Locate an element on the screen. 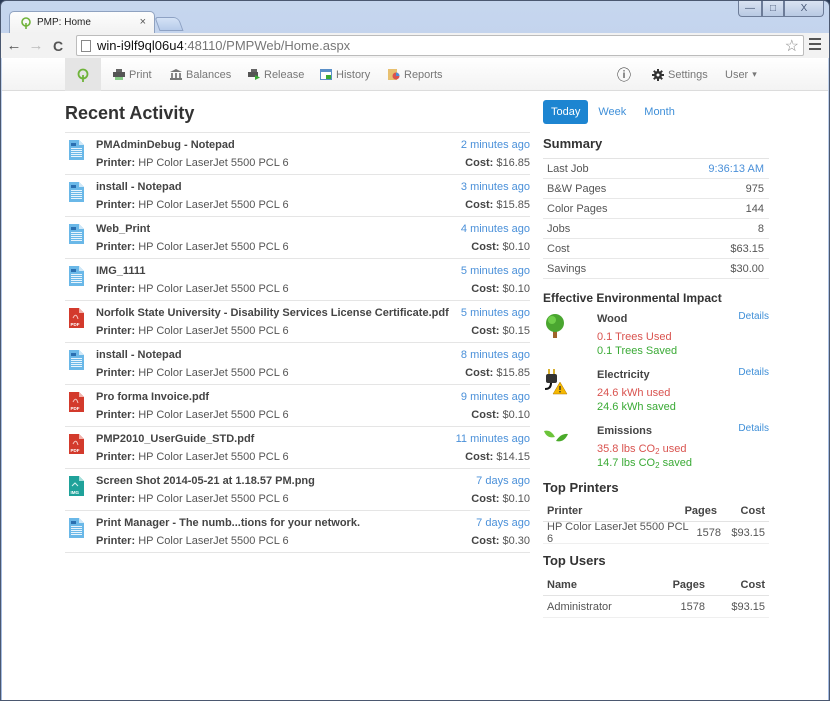  nav-settings: Settings is located at coordinates (680, 74).